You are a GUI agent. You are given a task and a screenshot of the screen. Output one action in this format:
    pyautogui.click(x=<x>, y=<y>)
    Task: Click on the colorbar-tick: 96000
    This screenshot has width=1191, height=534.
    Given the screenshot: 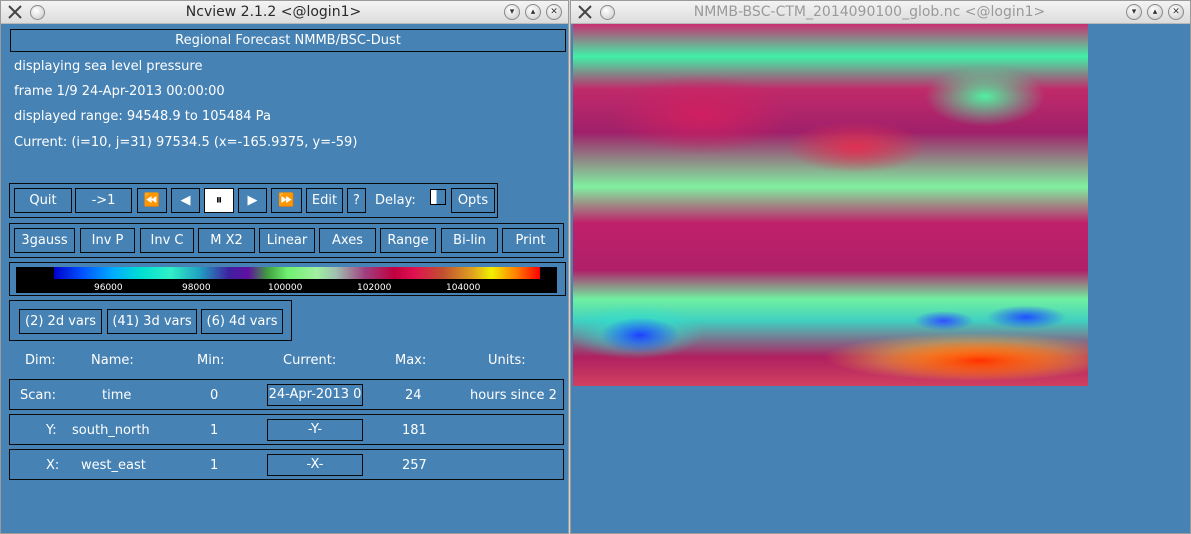 What is the action you would take?
    pyautogui.click(x=108, y=288)
    